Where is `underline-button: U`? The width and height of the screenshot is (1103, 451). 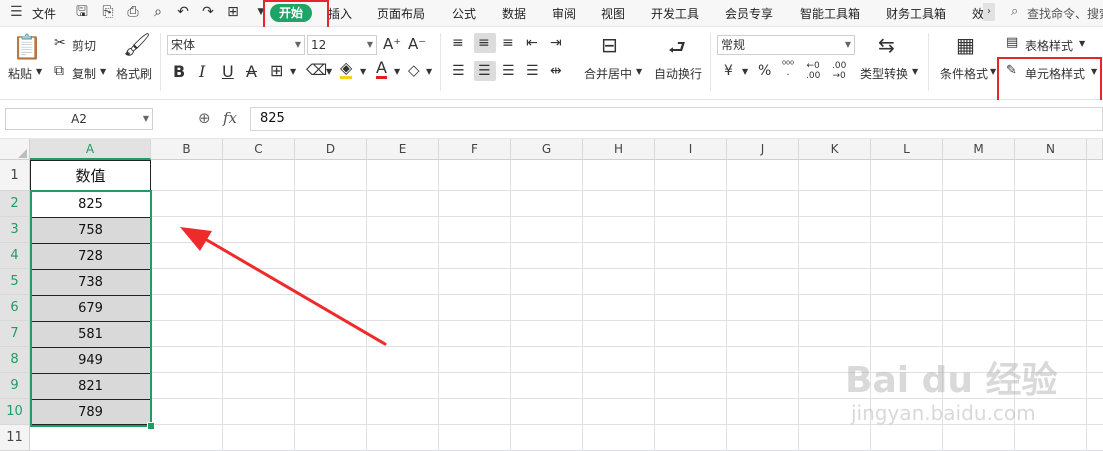 underline-button: U is located at coordinates (228, 71).